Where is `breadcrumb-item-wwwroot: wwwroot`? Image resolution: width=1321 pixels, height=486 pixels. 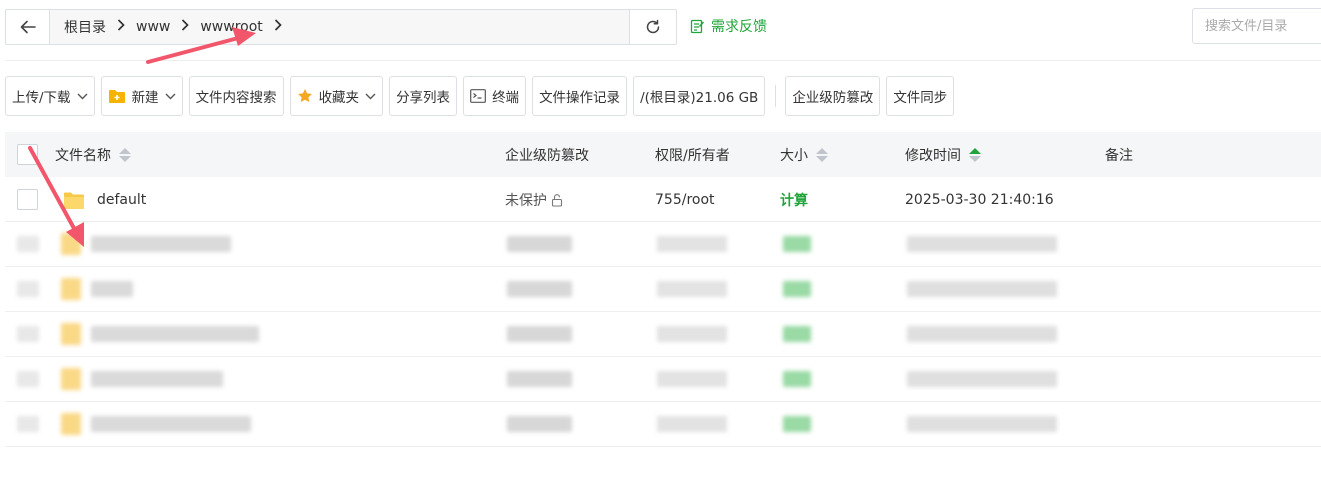
breadcrumb-item-wwwroot: wwwroot is located at coordinates (240, 27).